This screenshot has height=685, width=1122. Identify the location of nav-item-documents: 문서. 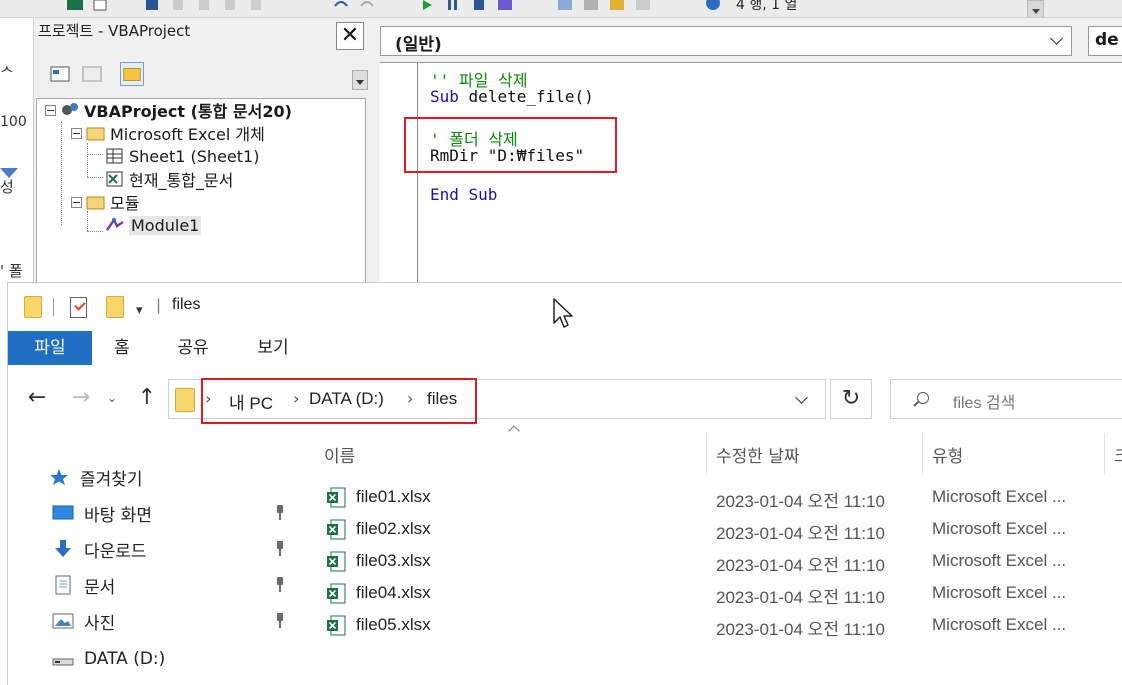
(83, 585).